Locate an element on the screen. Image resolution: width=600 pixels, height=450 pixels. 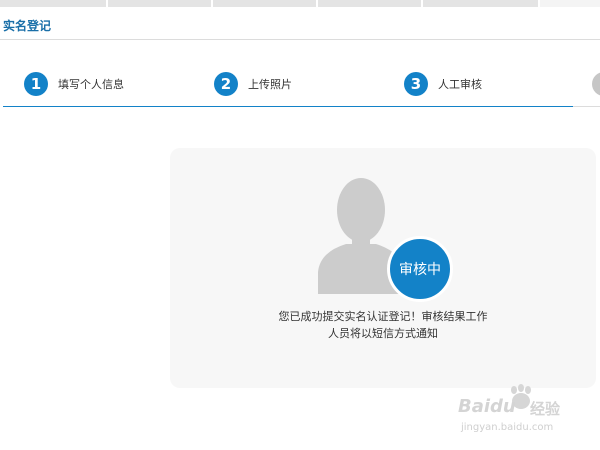
title-divider is located at coordinates (300, 39).